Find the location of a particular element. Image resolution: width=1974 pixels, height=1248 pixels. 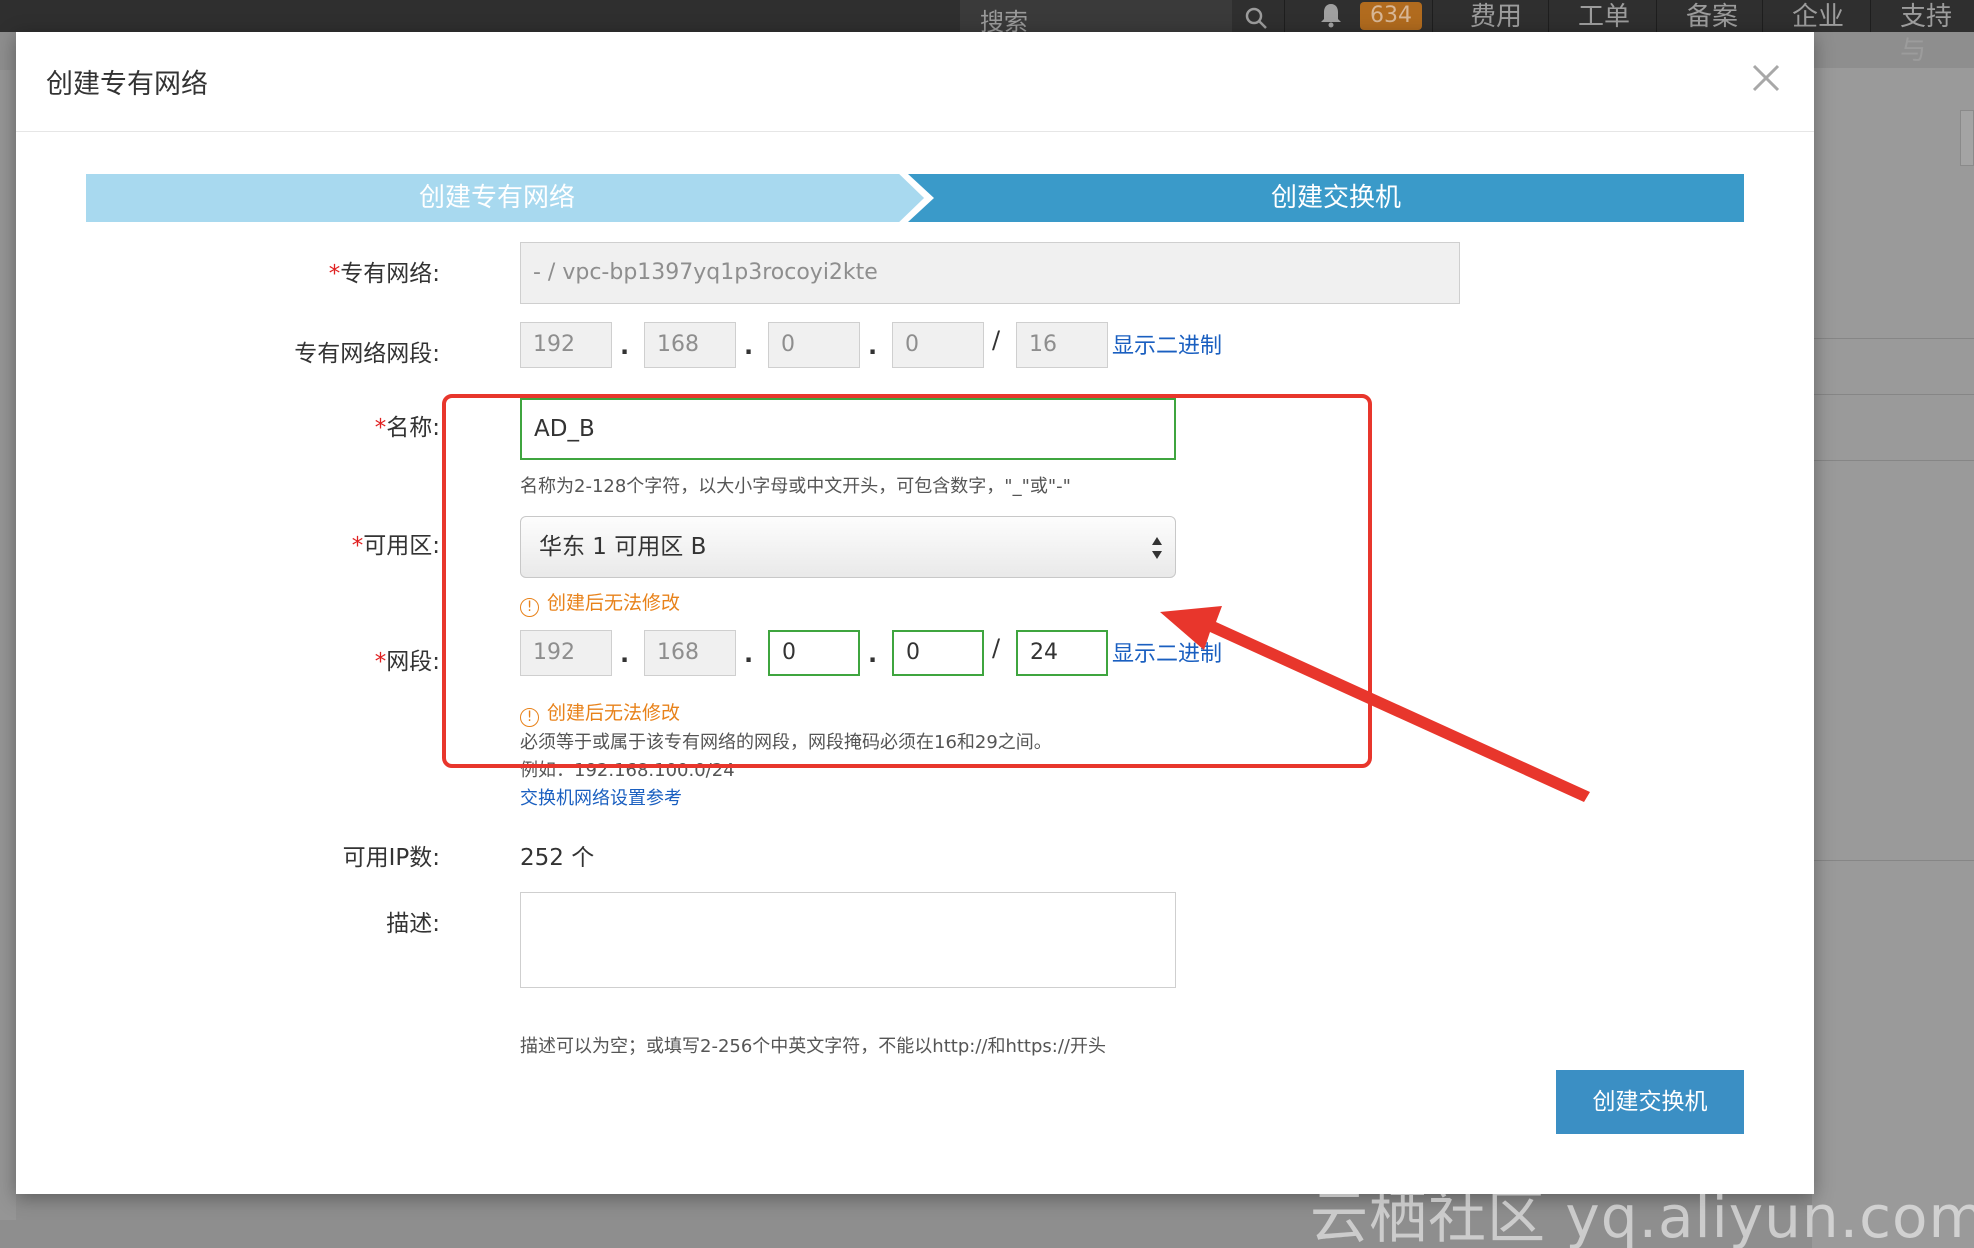

search-icon is located at coordinates (1256, 18).